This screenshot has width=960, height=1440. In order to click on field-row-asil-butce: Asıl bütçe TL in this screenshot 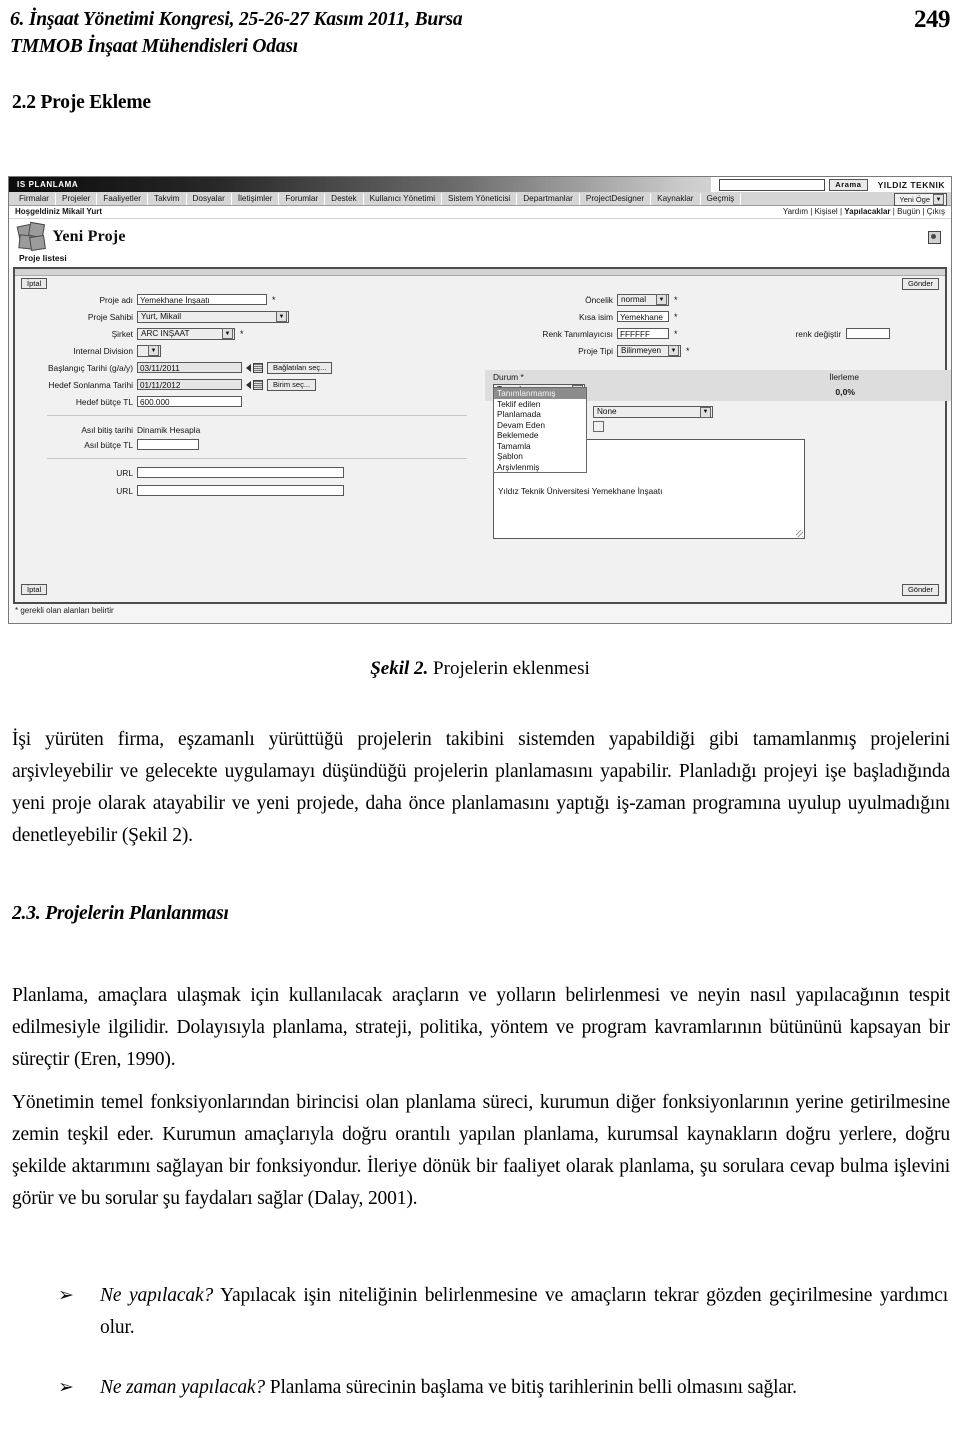, I will do `click(250, 444)`.